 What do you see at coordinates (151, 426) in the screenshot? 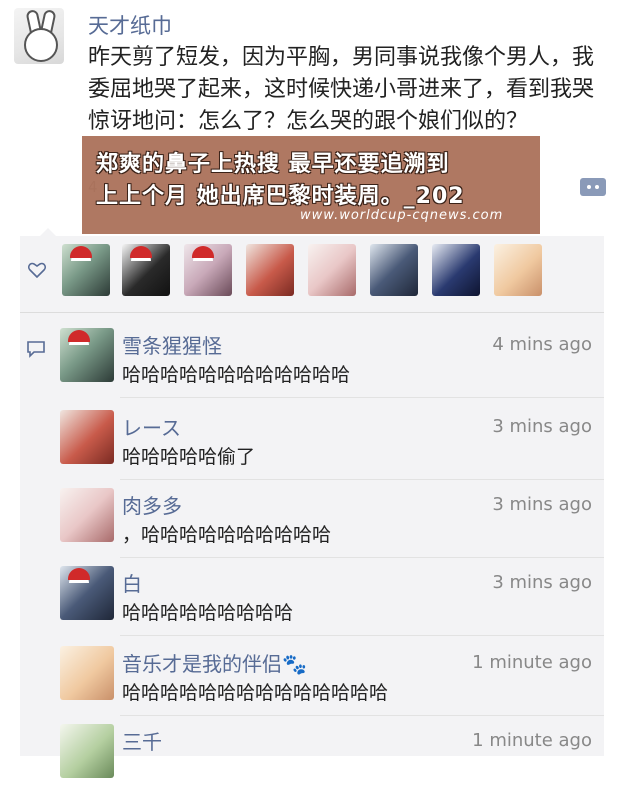
I see `commenter-name: レース` at bounding box center [151, 426].